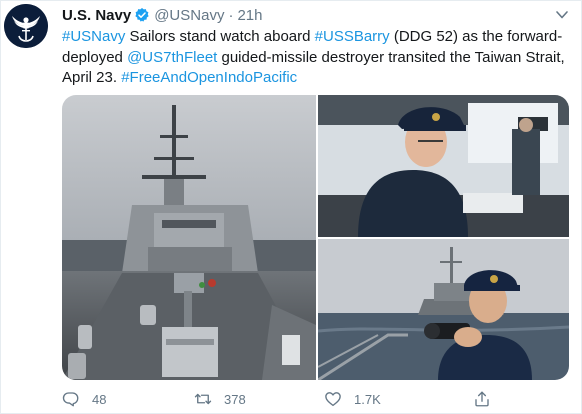 Image resolution: width=582 pixels, height=414 pixels. I want to click on retweet-icon, so click(203, 399).